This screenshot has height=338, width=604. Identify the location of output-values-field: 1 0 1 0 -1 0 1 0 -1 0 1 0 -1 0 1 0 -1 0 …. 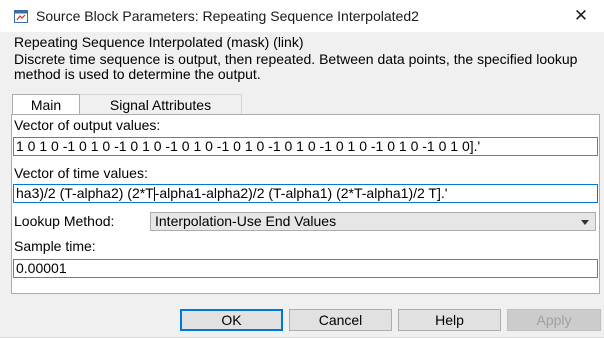
(305, 146).